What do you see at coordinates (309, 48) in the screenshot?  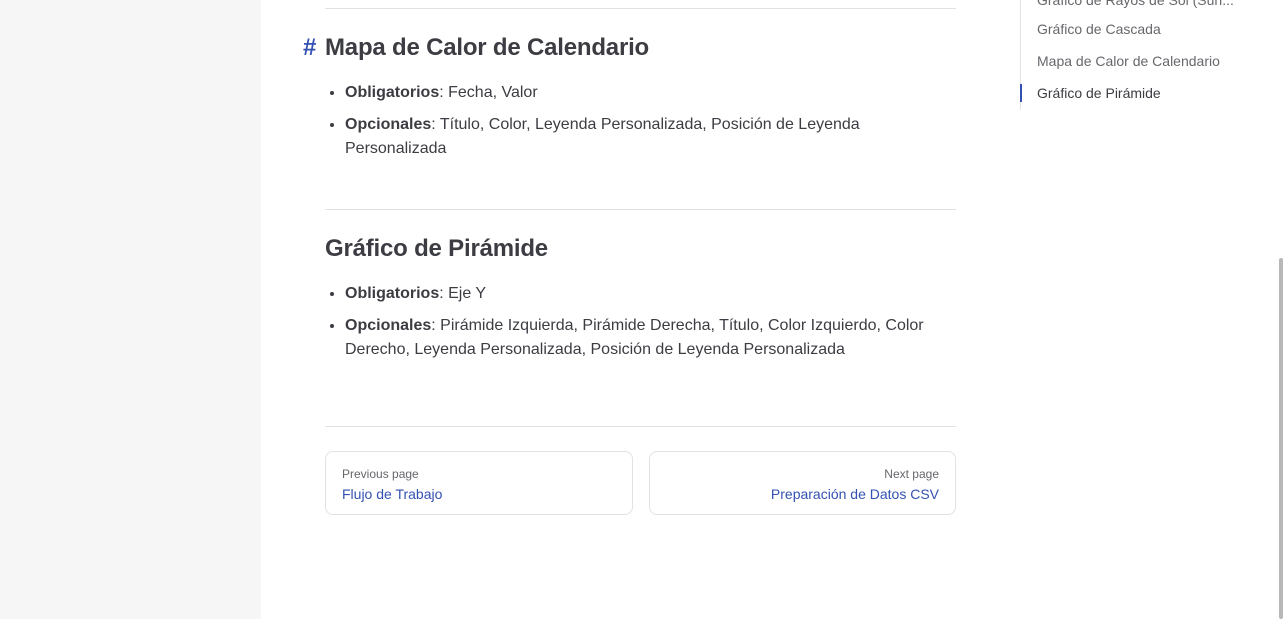 I see `heading-anchor-link: #` at bounding box center [309, 48].